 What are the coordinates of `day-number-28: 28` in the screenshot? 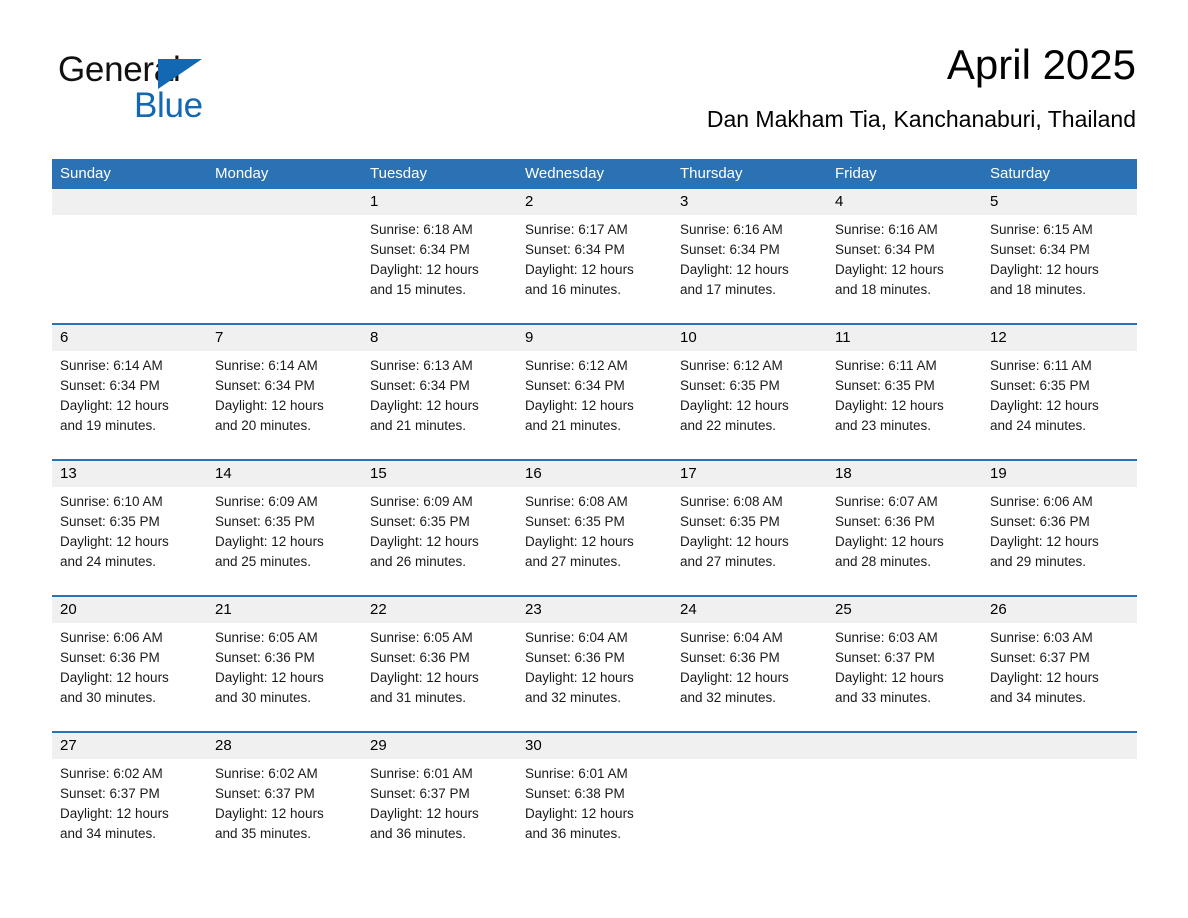 It's located at (284, 745).